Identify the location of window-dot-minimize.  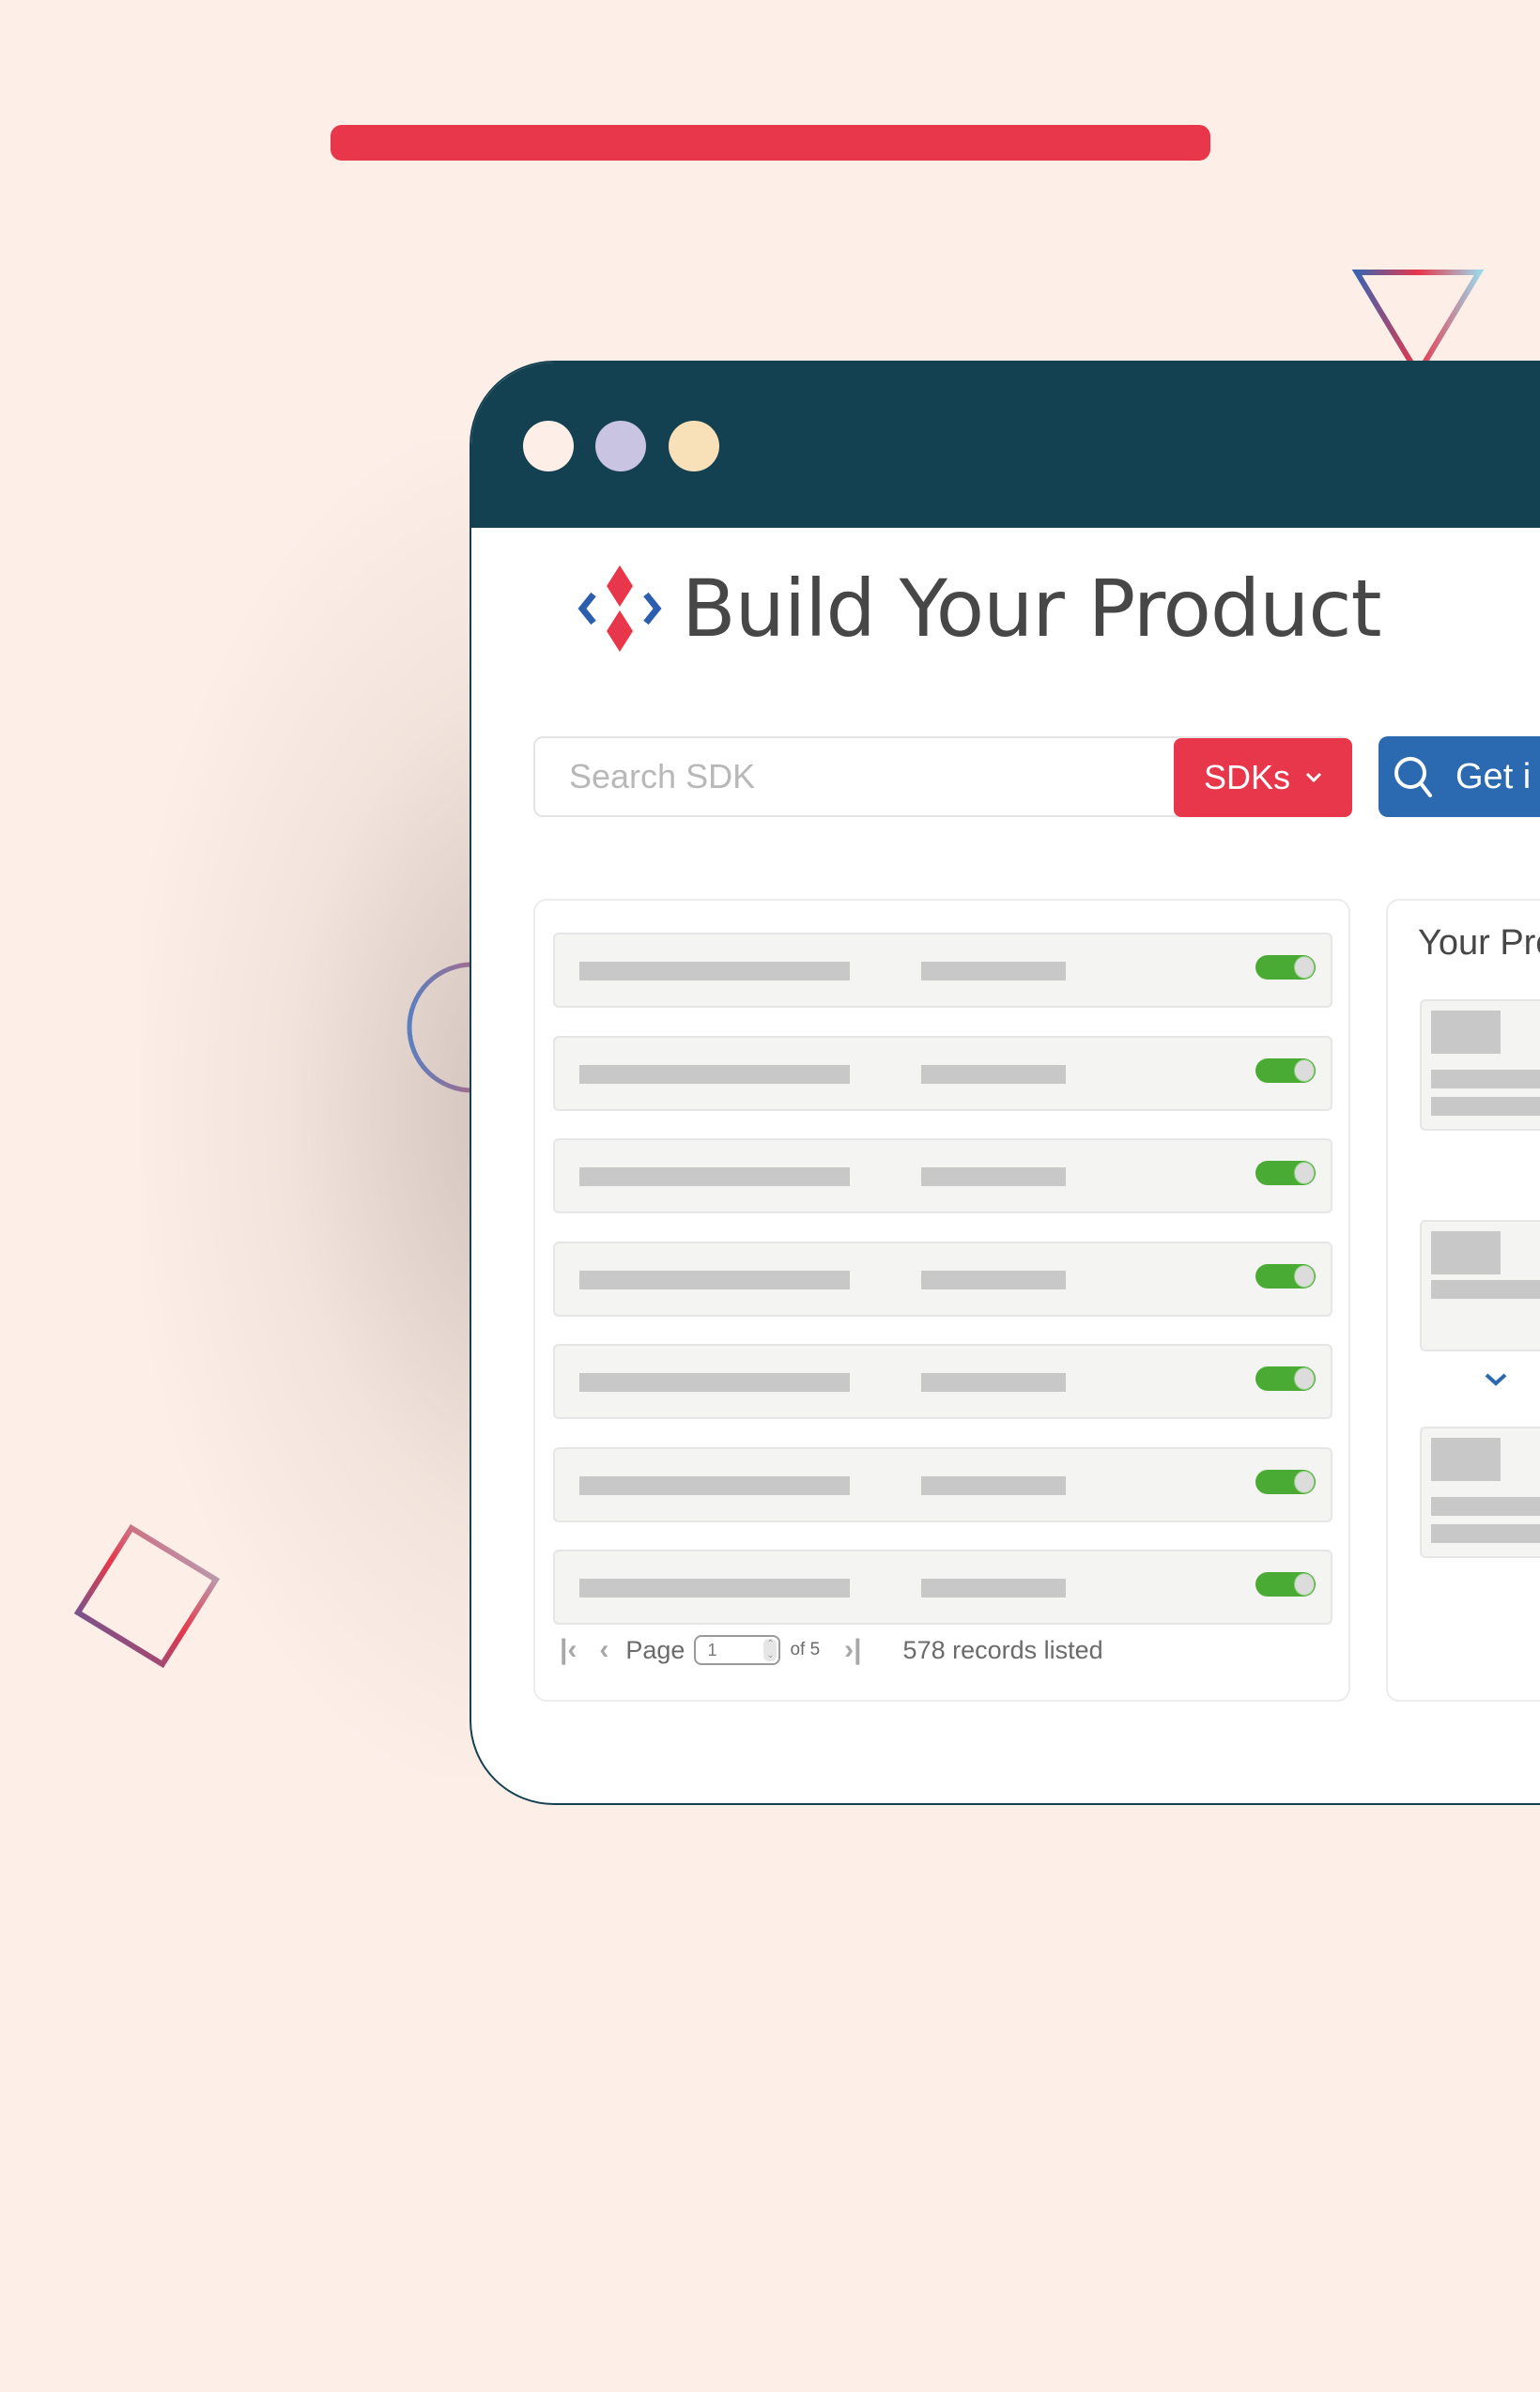
(620, 446).